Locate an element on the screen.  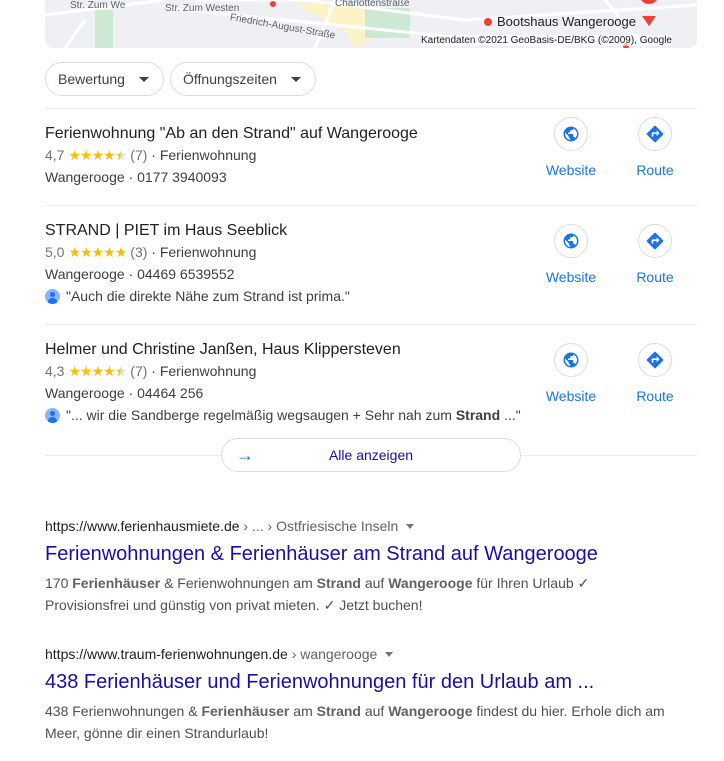
listing-title: STRAND | PIET im Haus Seeblick is located at coordinates (166, 231).